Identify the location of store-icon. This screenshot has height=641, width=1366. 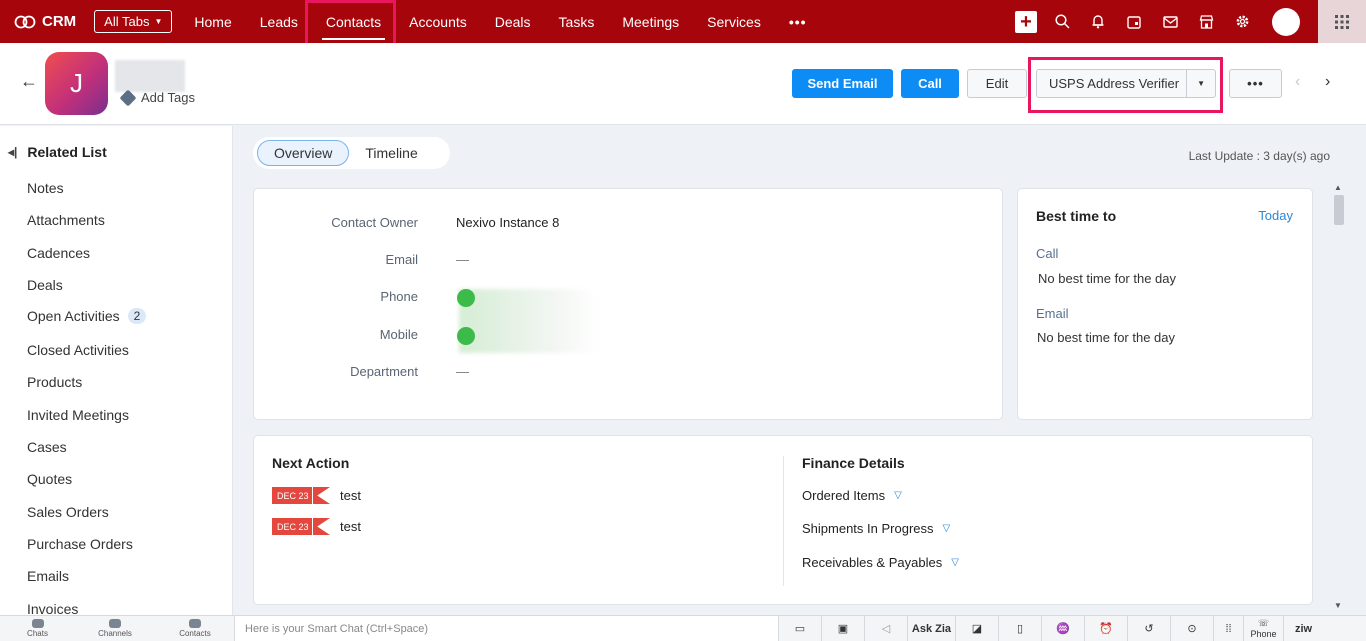
(1206, 21).